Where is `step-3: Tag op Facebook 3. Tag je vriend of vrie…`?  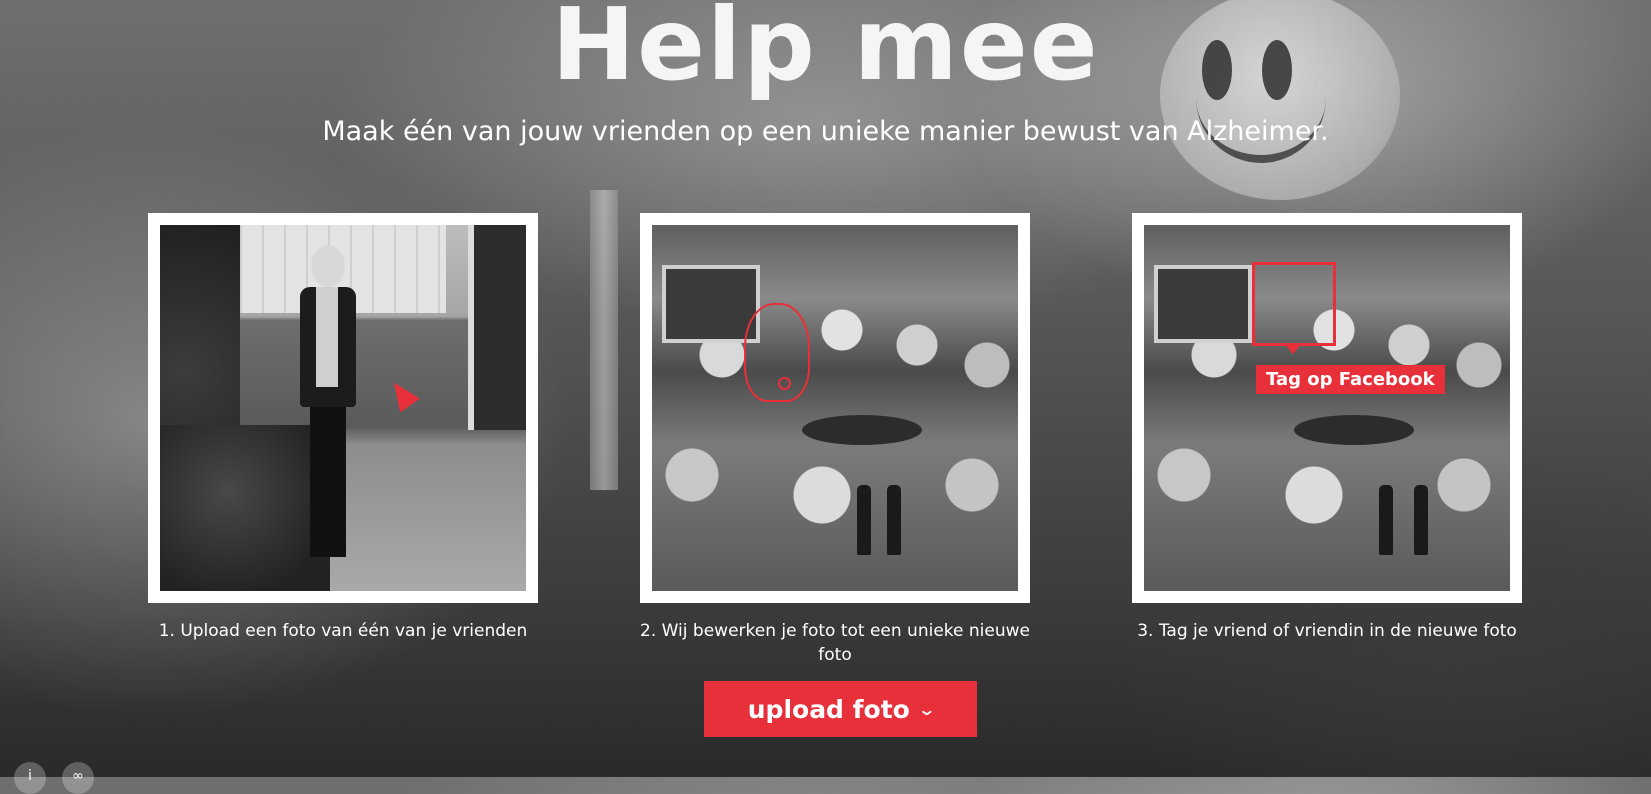 step-3: Tag op Facebook 3. Tag je vriend of vrie… is located at coordinates (1327, 428).